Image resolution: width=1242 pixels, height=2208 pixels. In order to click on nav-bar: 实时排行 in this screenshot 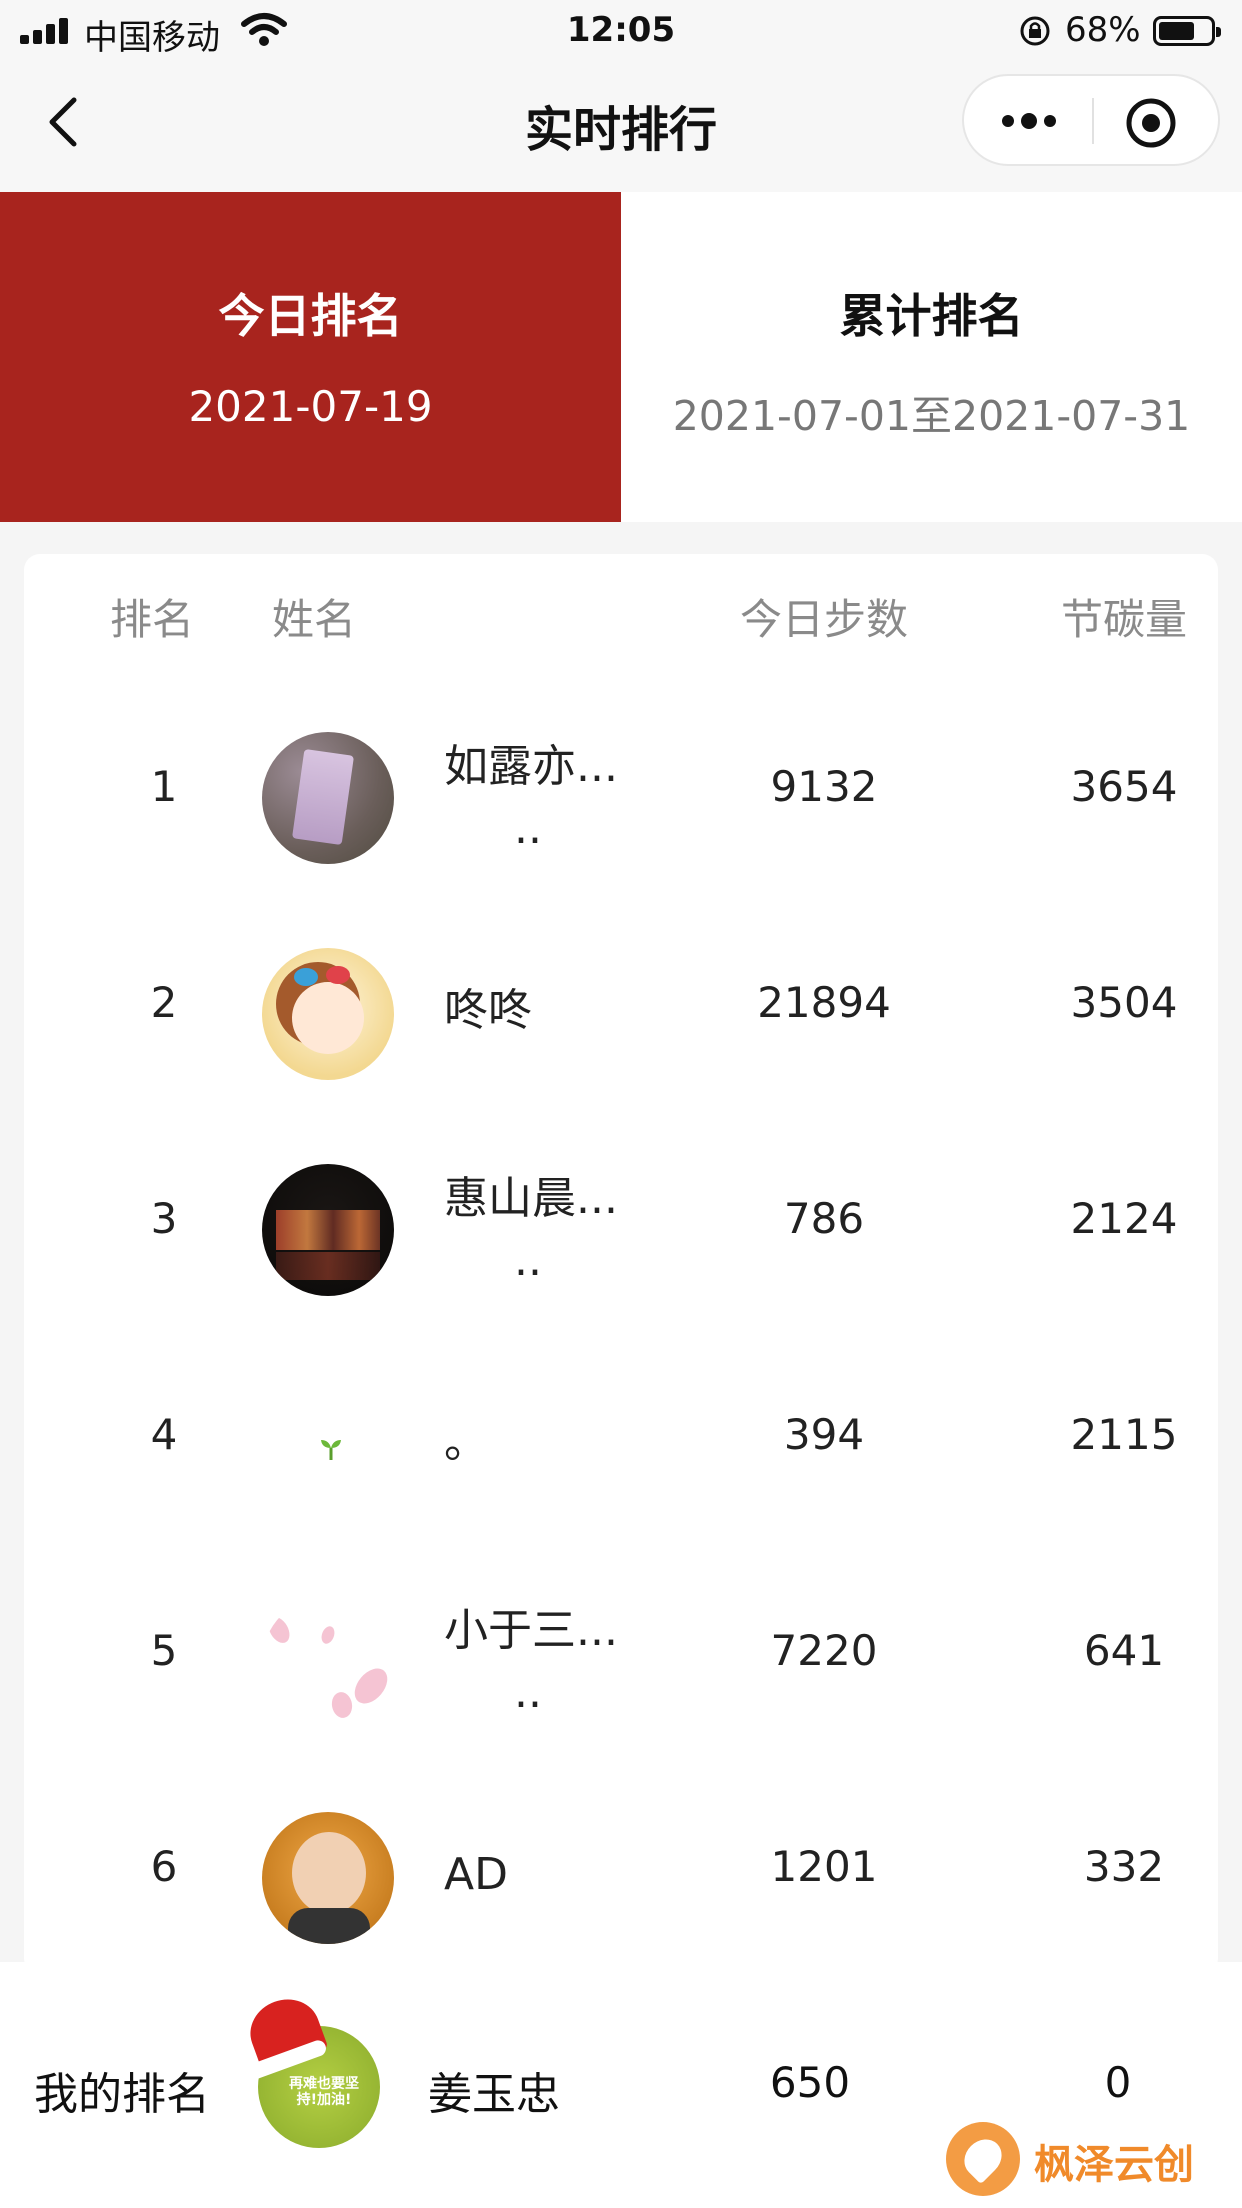, I will do `click(621, 127)`.